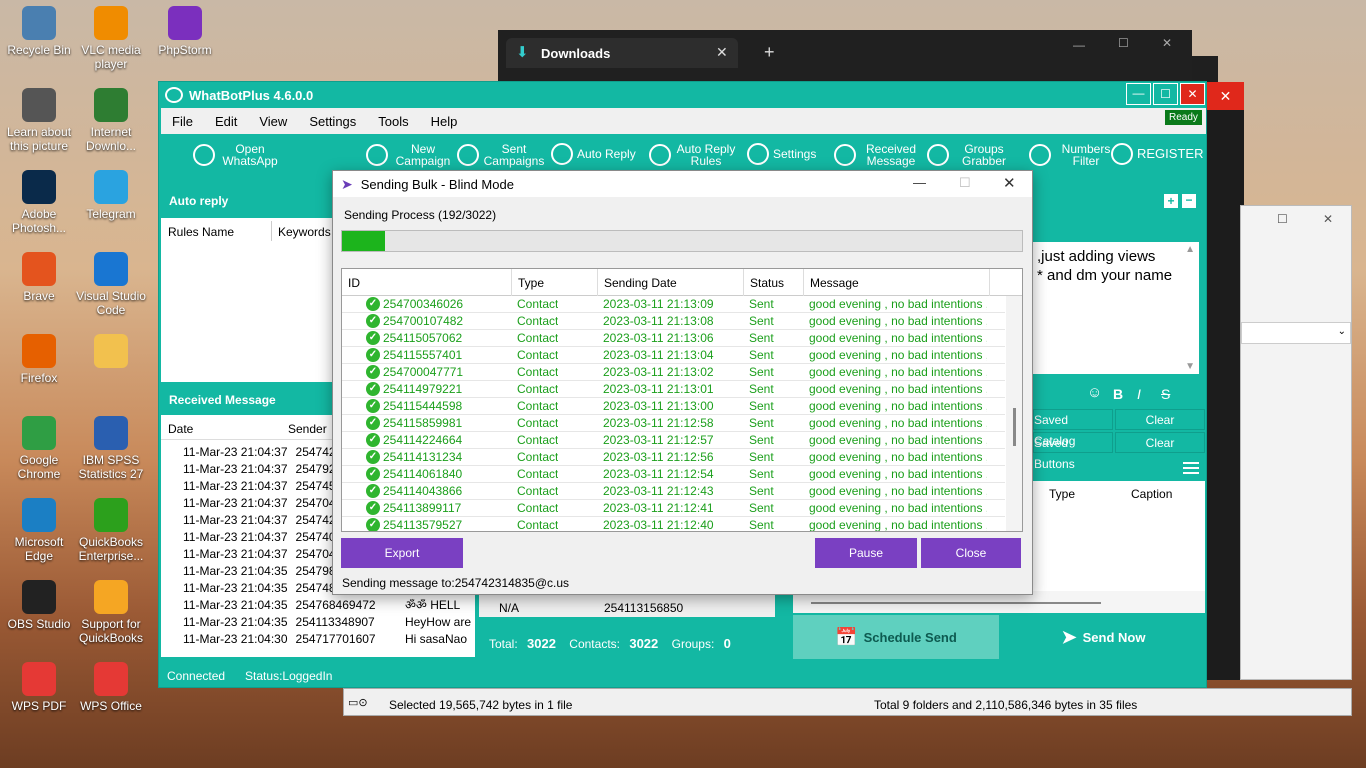  What do you see at coordinates (39, 31) in the screenshot?
I see `desktop-shortcut: Recycle Bin` at bounding box center [39, 31].